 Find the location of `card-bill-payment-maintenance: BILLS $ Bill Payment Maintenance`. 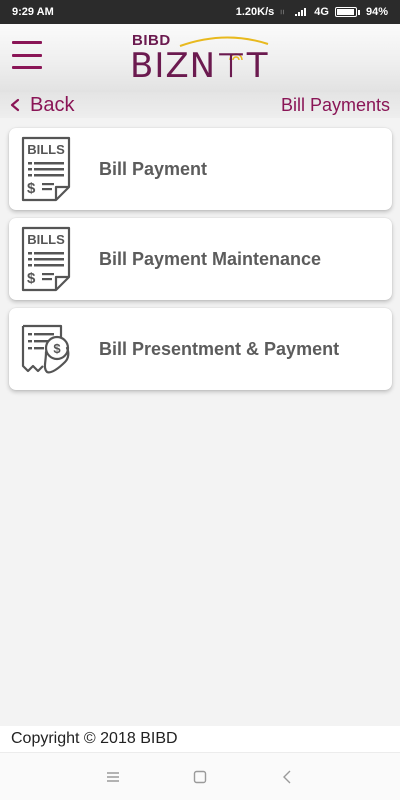

card-bill-payment-maintenance: BILLS $ Bill Payment Maintenance is located at coordinates (200, 259).